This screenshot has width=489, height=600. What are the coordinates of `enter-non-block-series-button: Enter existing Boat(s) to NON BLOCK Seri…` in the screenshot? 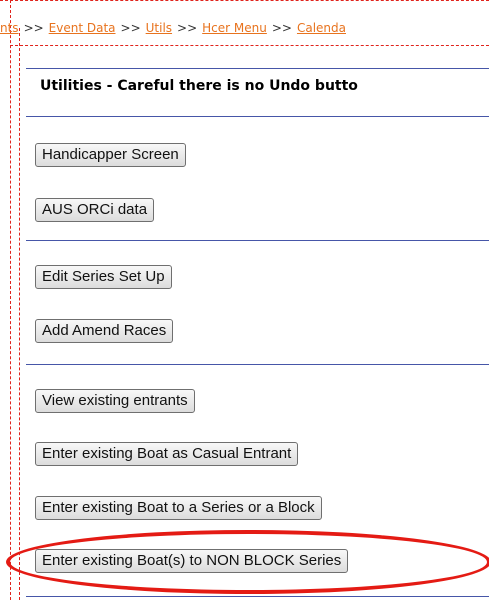 It's located at (192, 561).